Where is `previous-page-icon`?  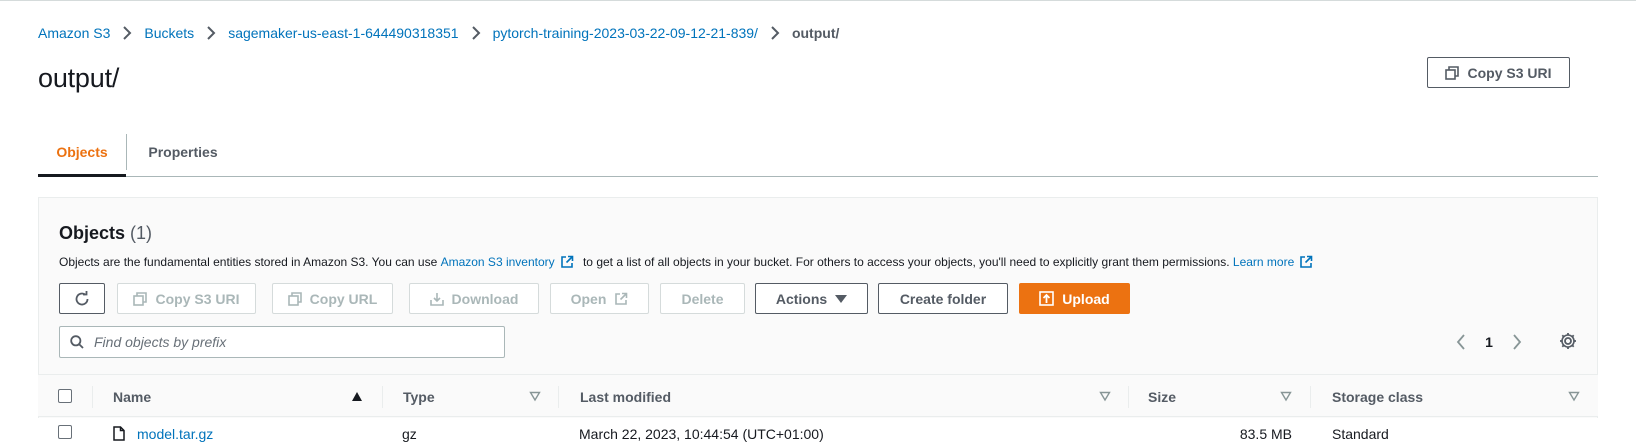 previous-page-icon is located at coordinates (1461, 342).